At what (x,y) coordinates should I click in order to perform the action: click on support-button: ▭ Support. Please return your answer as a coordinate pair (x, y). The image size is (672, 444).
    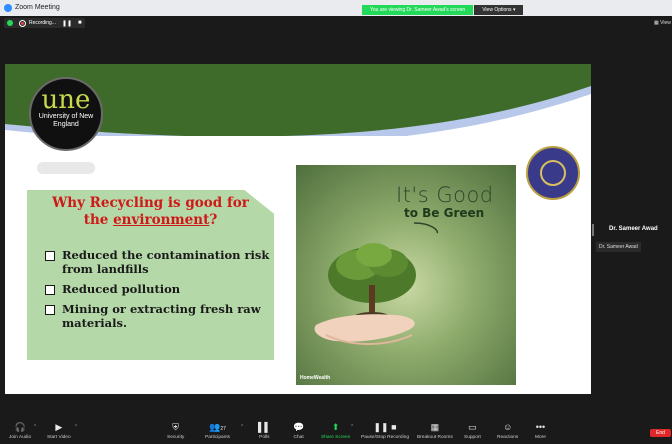
    Looking at the image, I should click on (472, 431).